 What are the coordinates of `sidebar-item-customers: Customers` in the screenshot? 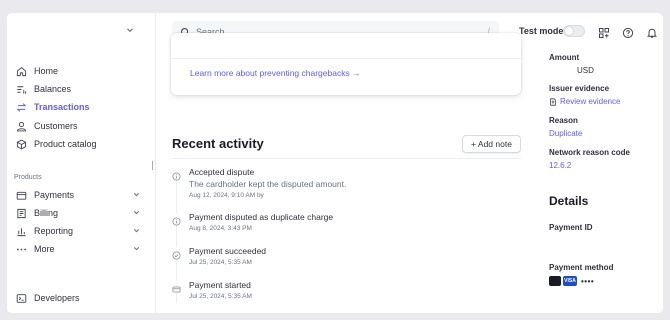 It's located at (82, 126).